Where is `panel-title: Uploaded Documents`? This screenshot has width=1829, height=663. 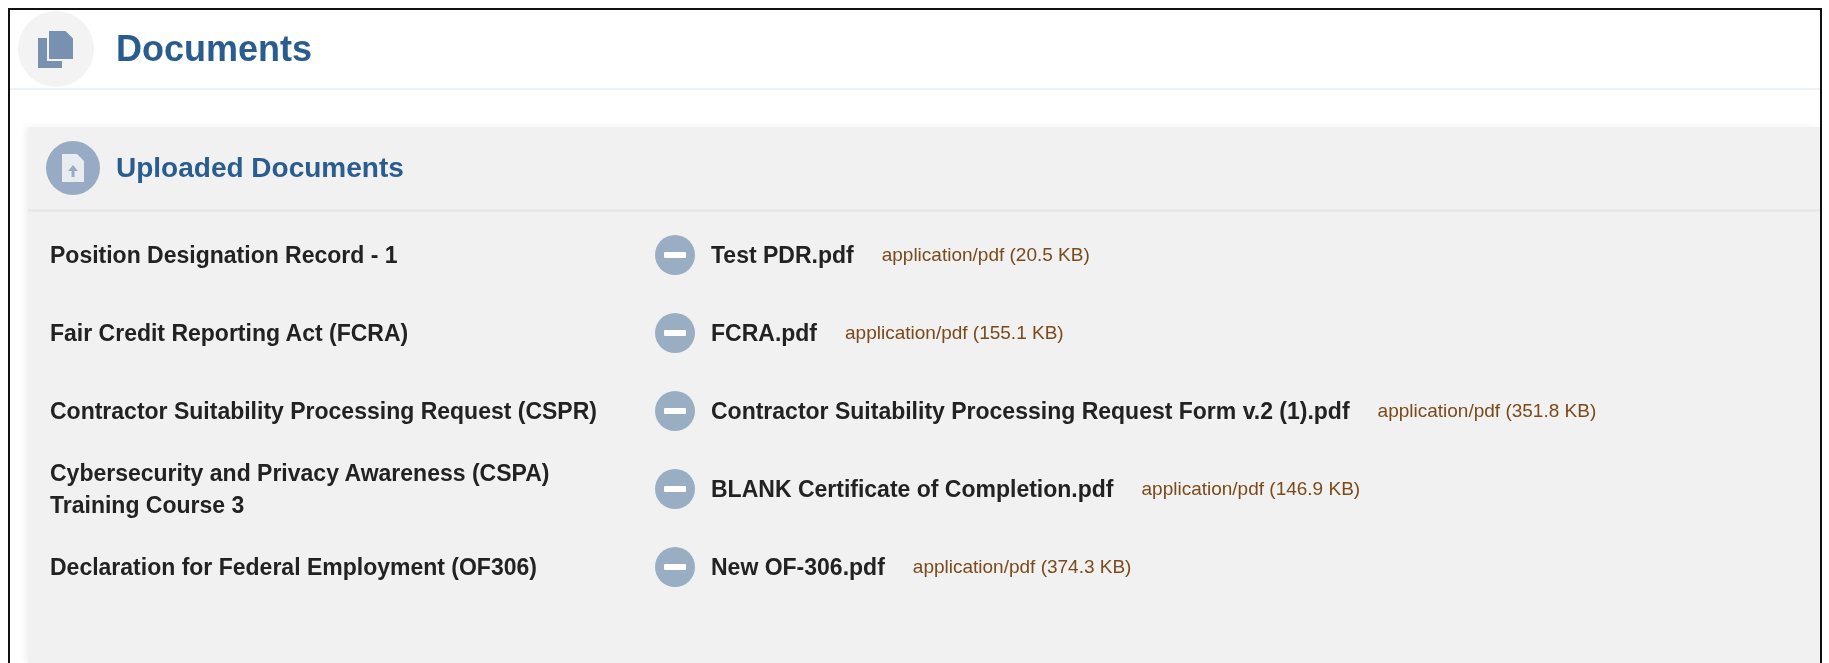 panel-title: Uploaded Documents is located at coordinates (260, 168).